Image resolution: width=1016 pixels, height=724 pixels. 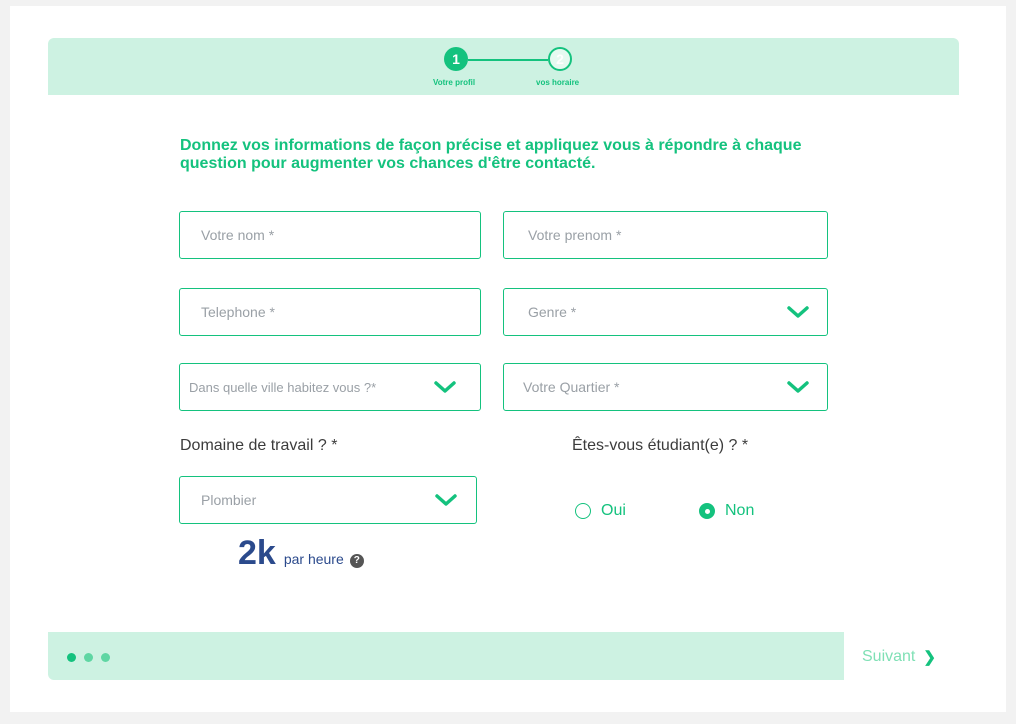 What do you see at coordinates (571, 387) in the screenshot?
I see `quartier-placeholder: Votre Quartier *` at bounding box center [571, 387].